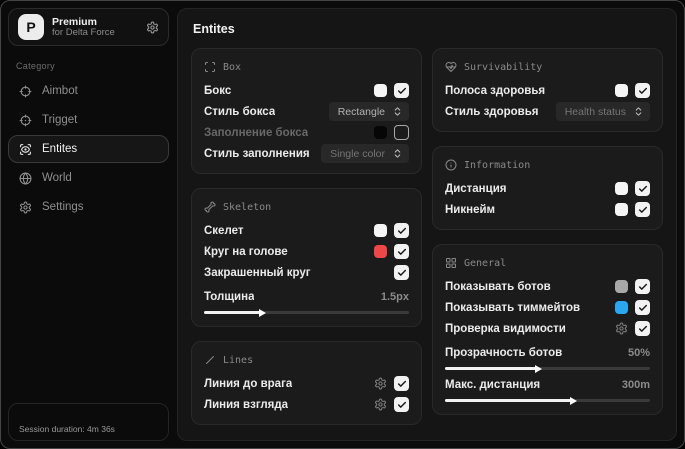 Image resolution: width=685 pixels, height=449 pixels. What do you see at coordinates (495, 90) in the screenshot?
I see `setting-label: Полоса здоровья` at bounding box center [495, 90].